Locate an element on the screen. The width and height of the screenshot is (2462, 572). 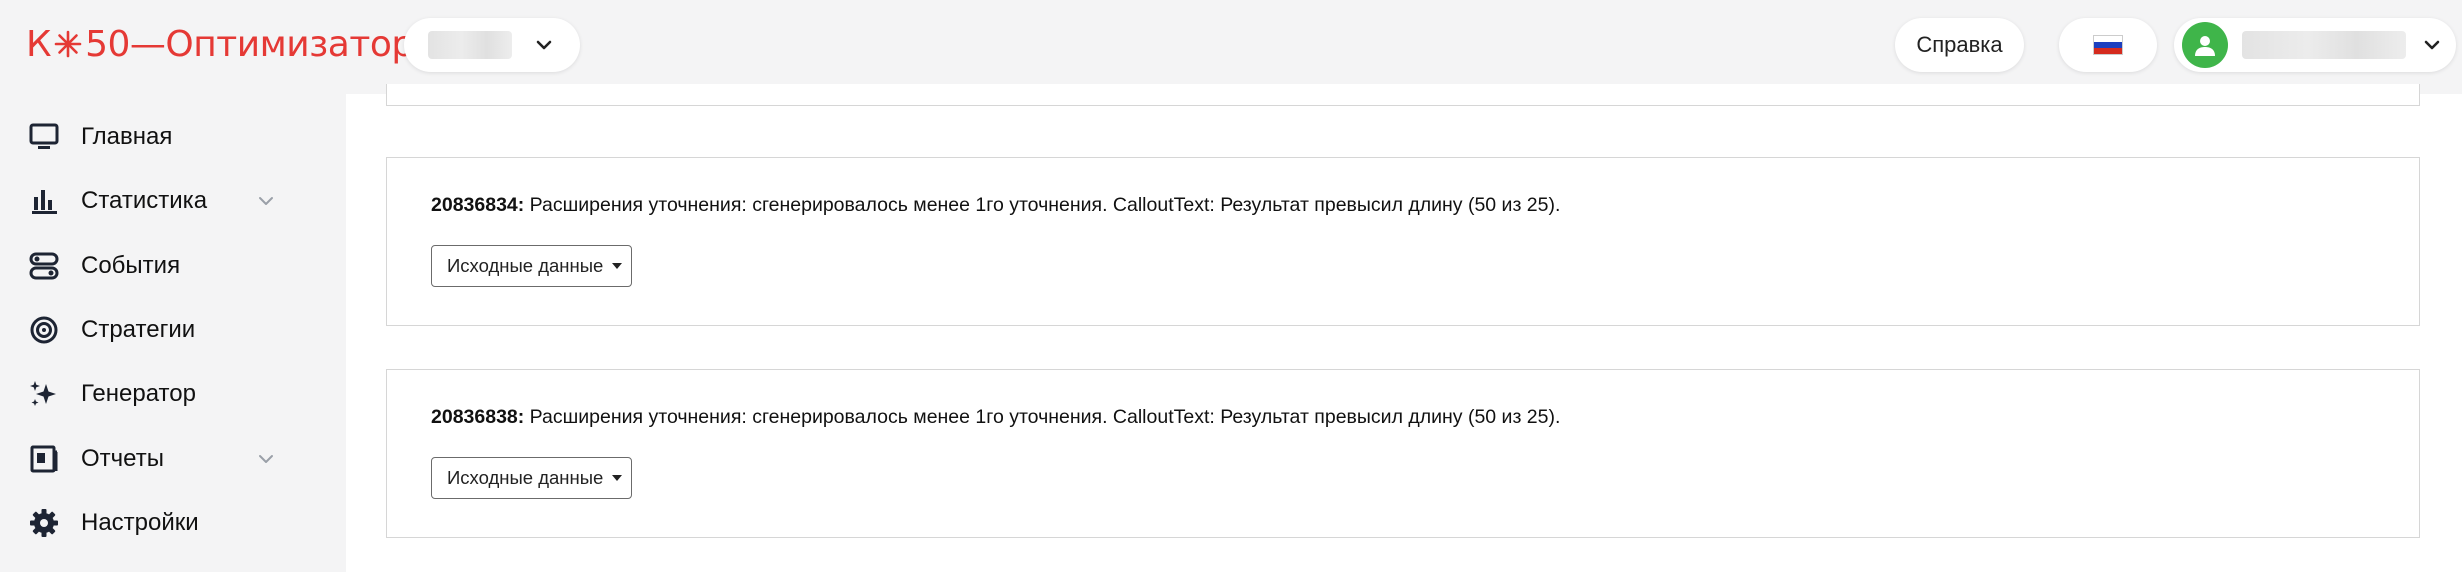
help-button: Справка is located at coordinates (1959, 45).